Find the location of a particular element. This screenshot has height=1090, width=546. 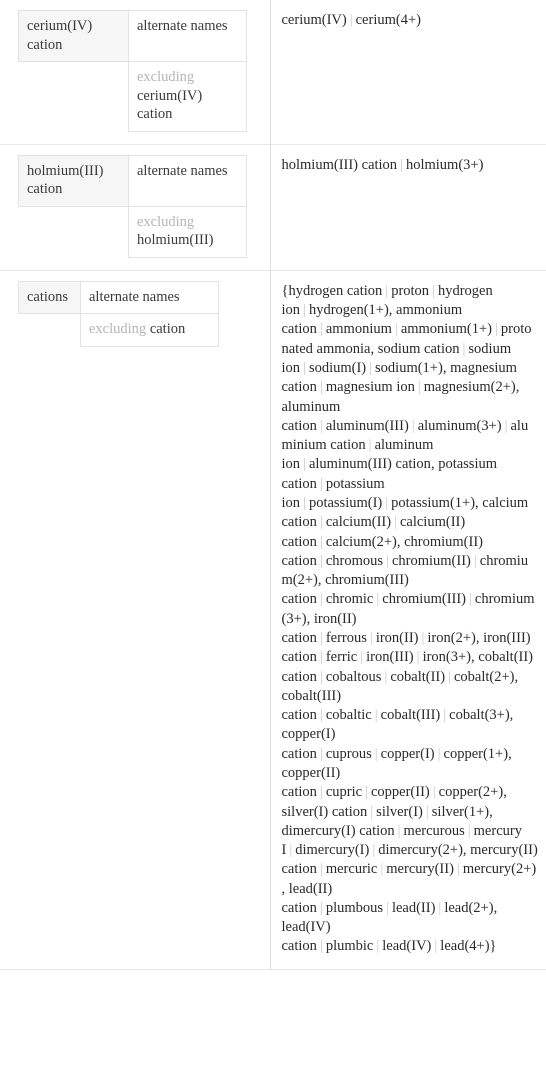

alternate-name: calcium(2+) is located at coordinates (361, 541).